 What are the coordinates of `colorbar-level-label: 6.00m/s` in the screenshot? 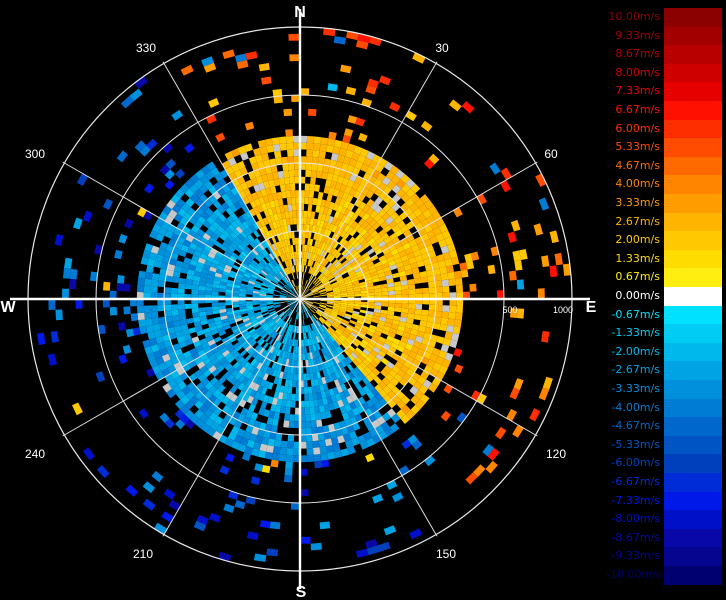 It's located at (637, 128).